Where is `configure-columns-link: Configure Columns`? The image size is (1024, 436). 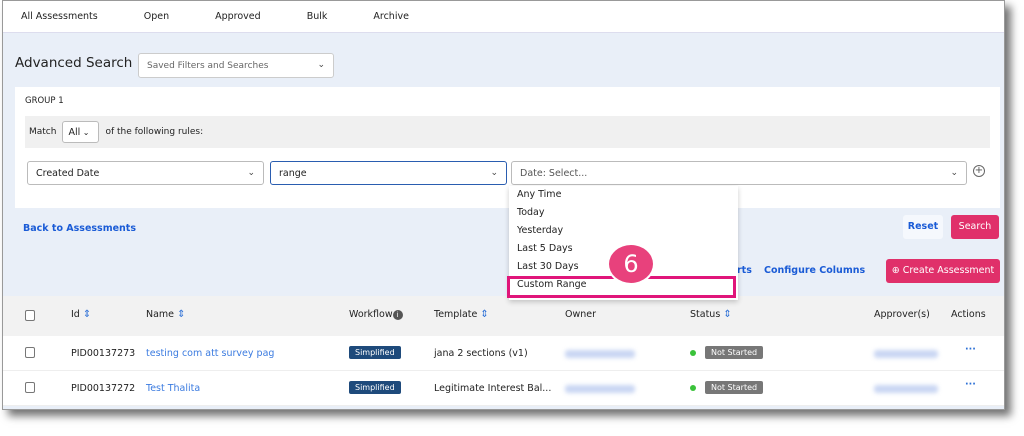
configure-columns-link: Configure Columns is located at coordinates (814, 270).